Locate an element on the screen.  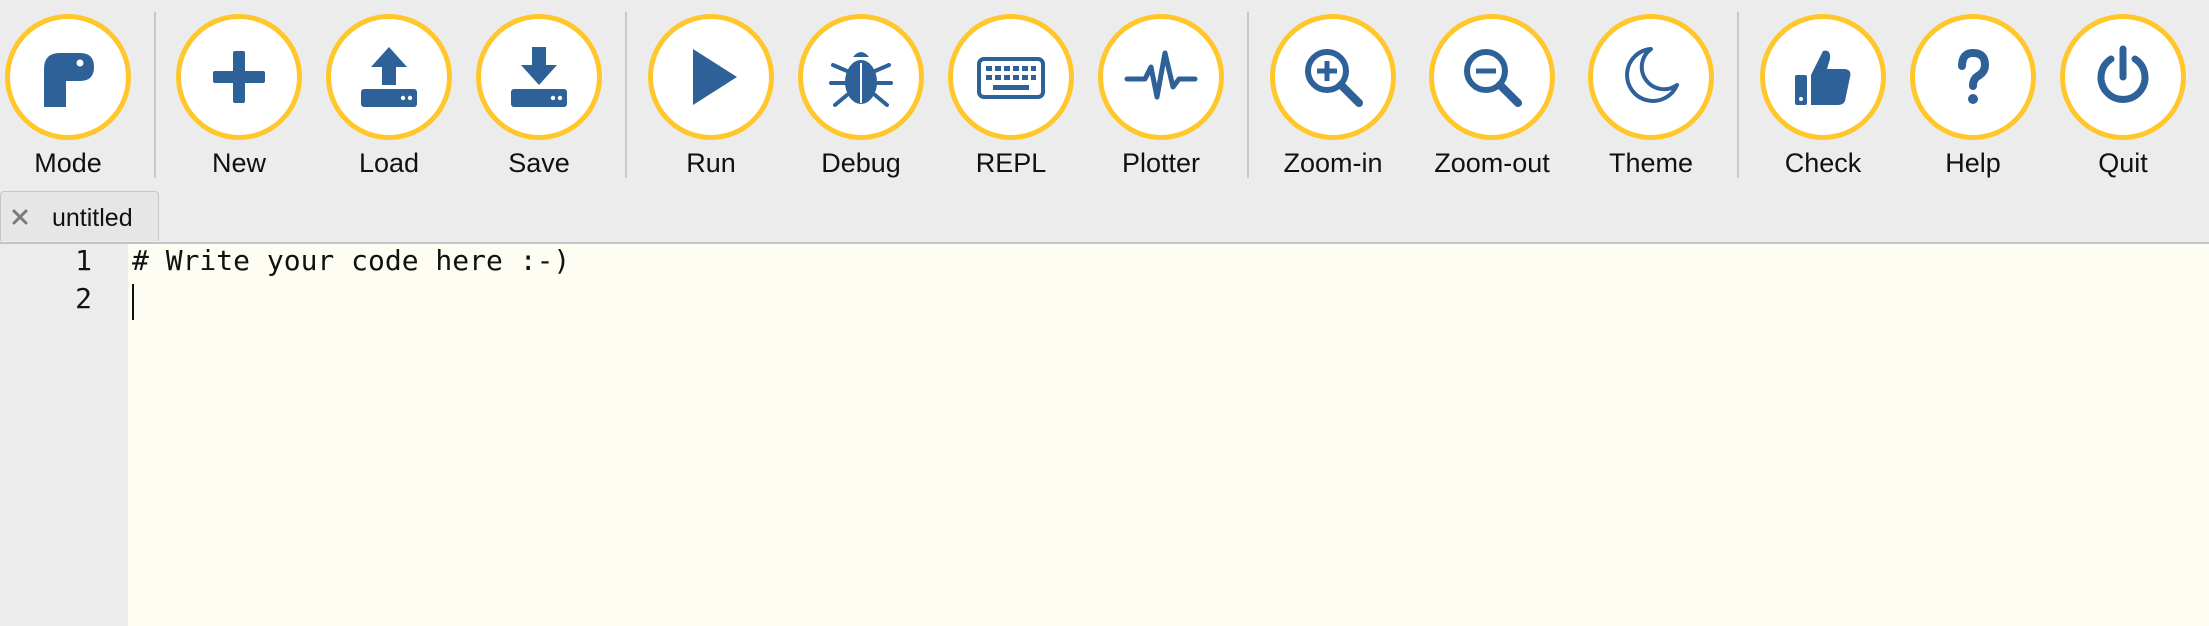
help-button-ring is located at coordinates (1973, 77).